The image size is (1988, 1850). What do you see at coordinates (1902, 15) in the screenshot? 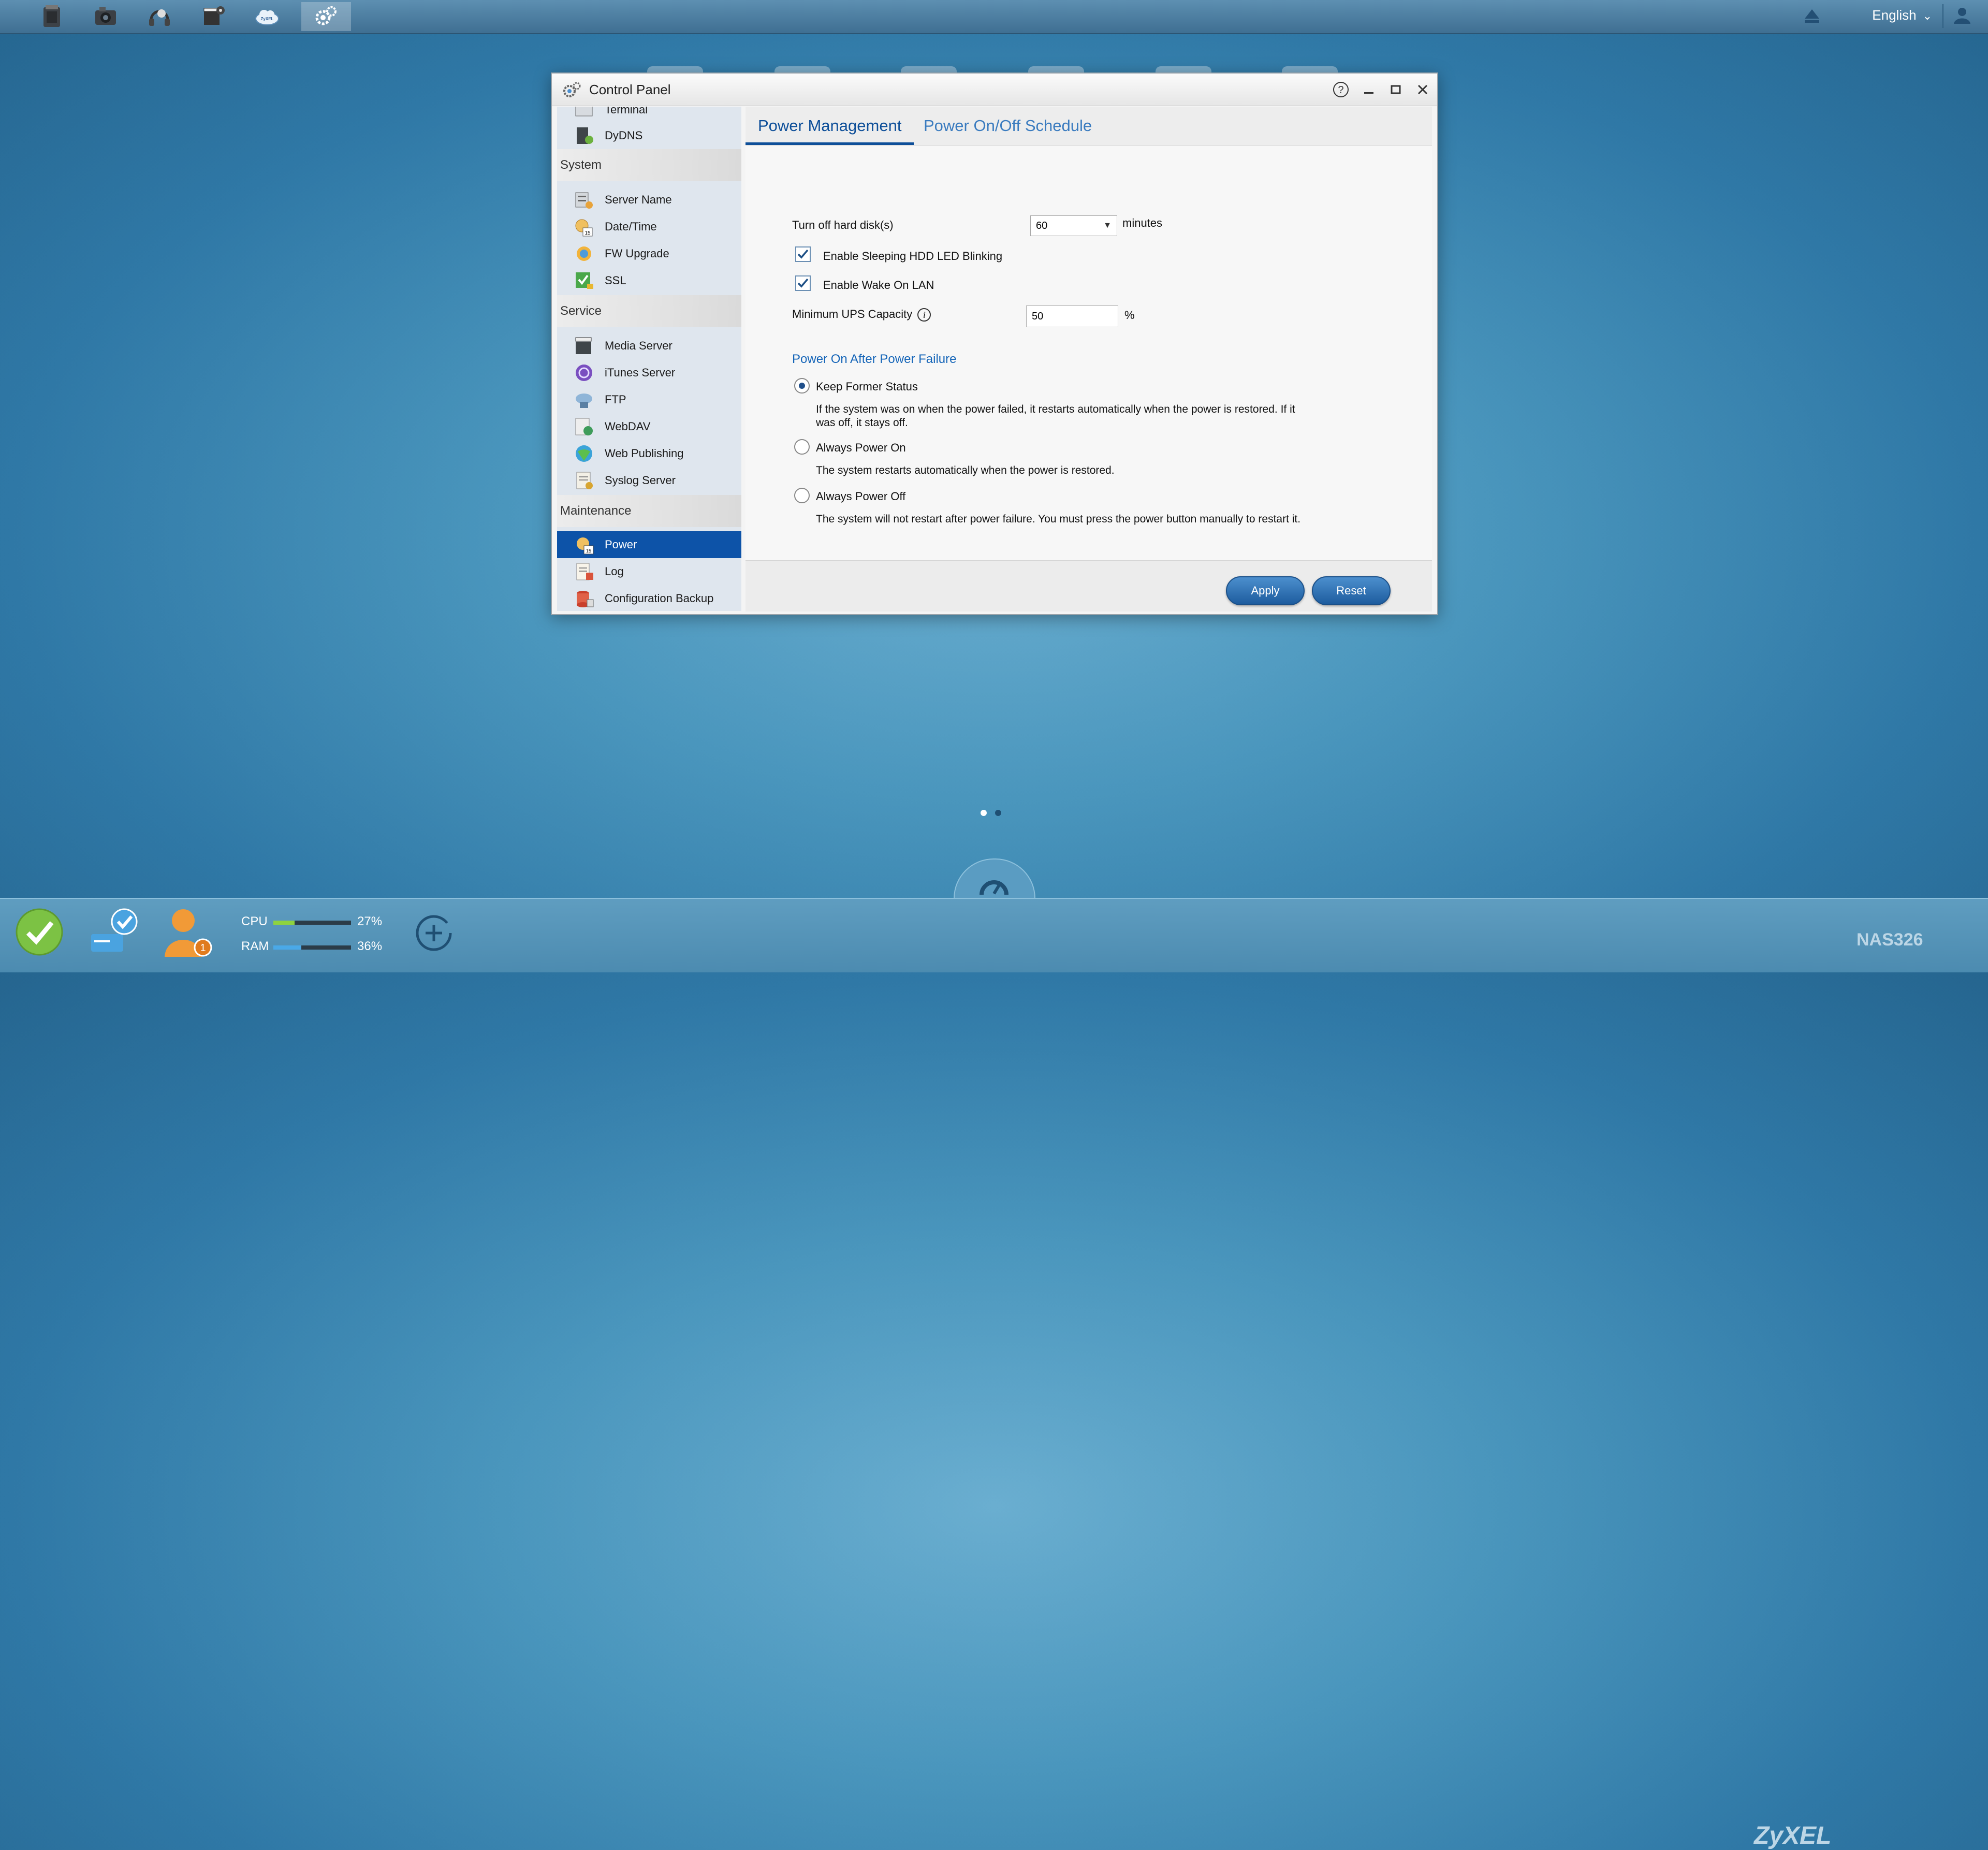
I see `language-selector: English ⌄` at bounding box center [1902, 15].